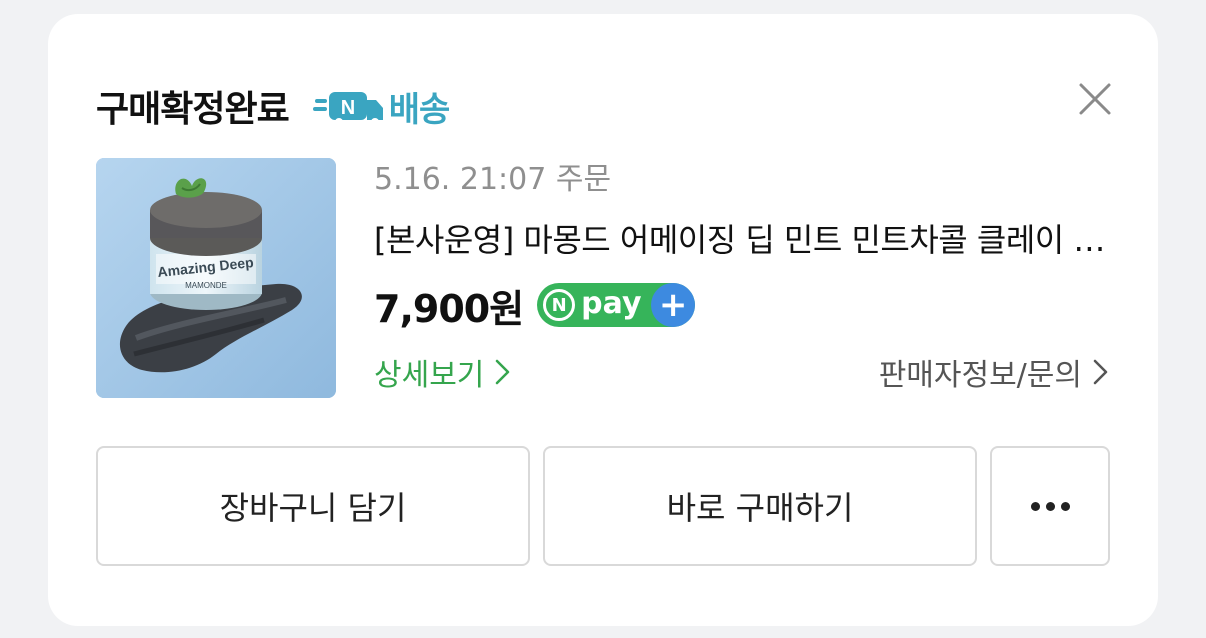  I want to click on seller-info-link: 판매자정보/문의, so click(994, 372).